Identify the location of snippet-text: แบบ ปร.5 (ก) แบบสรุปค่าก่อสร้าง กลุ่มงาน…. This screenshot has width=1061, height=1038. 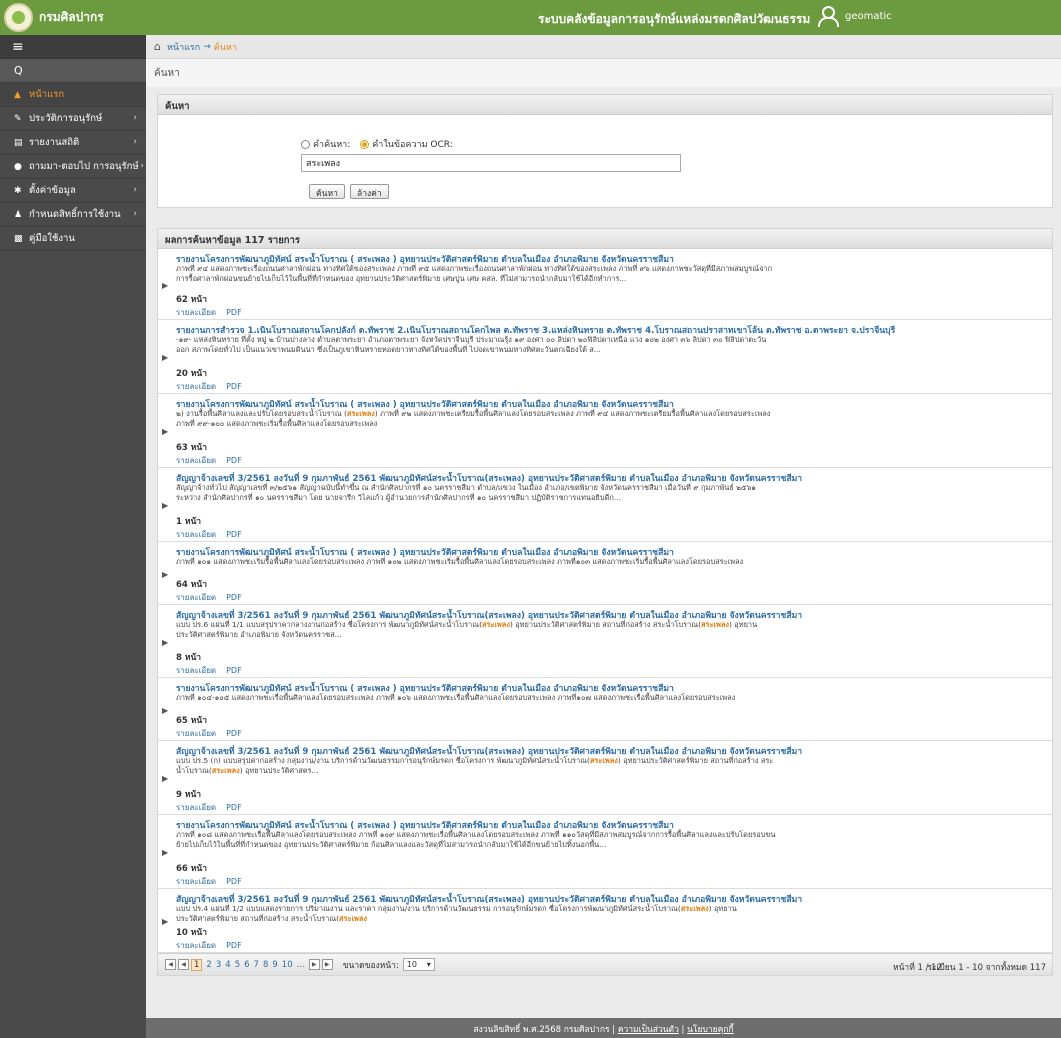
(383, 760).